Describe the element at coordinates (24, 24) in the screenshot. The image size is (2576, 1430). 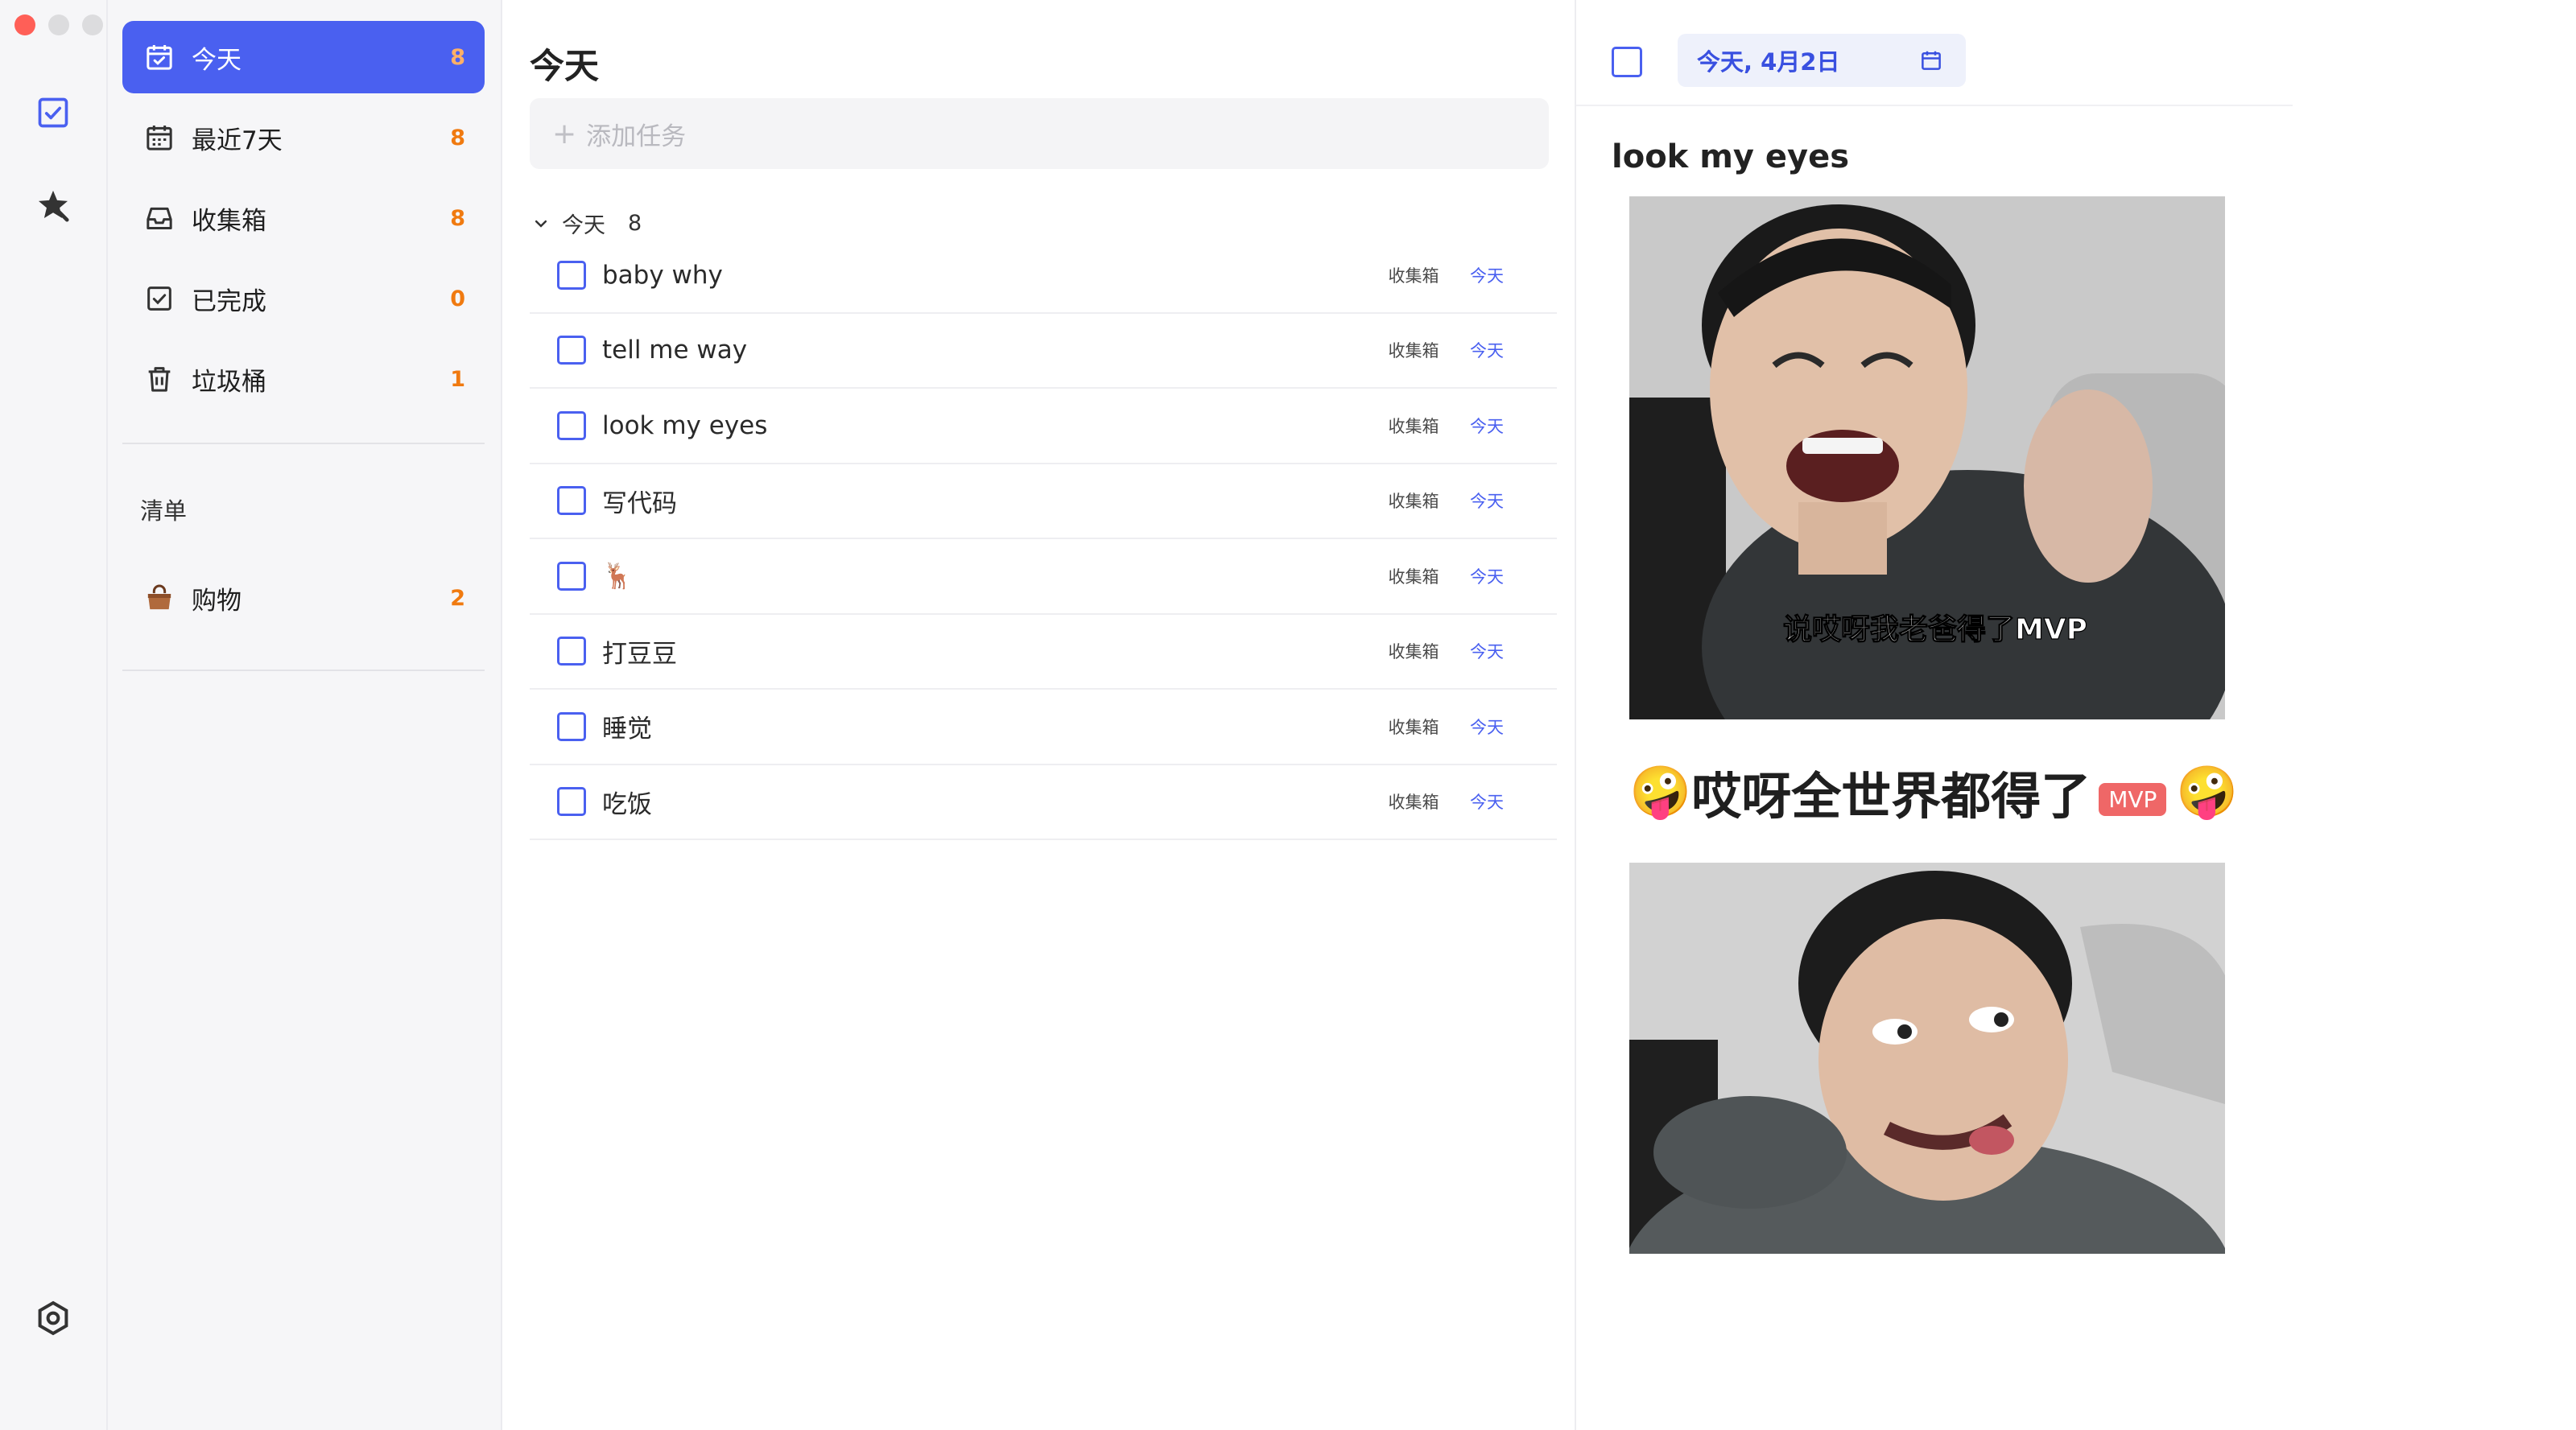
I see `close-window-button` at that location.